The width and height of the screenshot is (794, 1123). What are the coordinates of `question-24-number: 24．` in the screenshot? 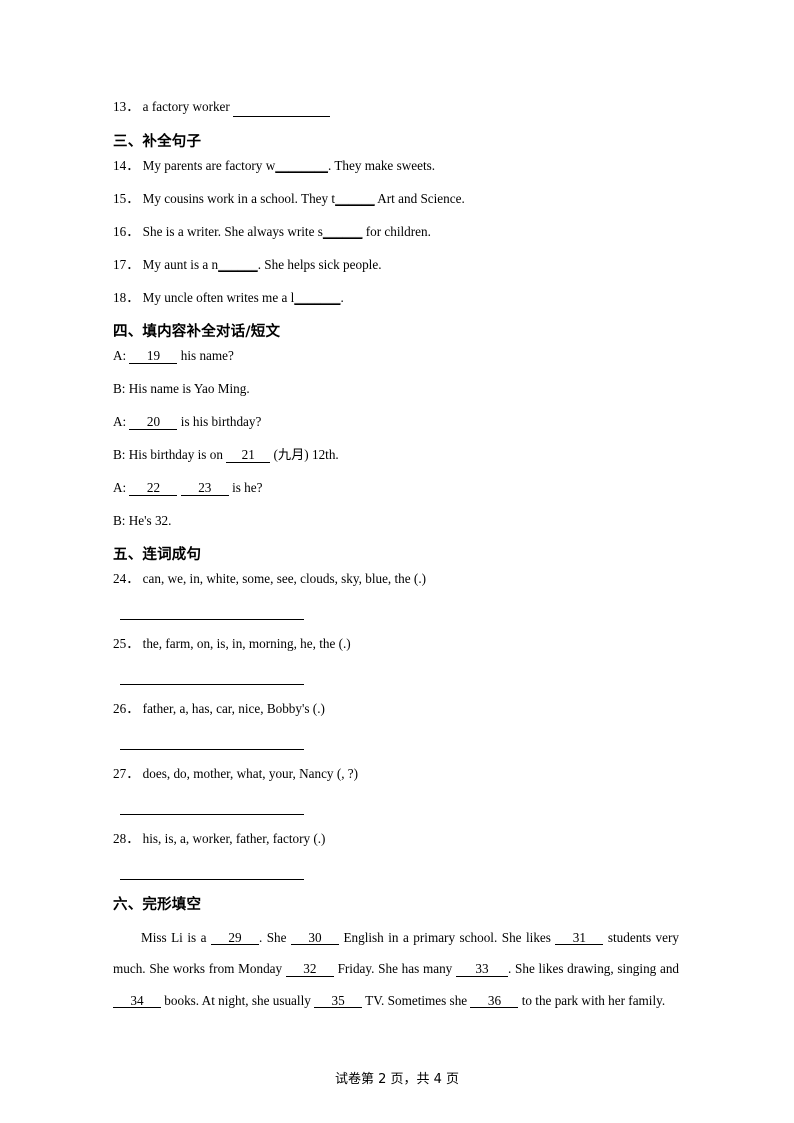 It's located at (126, 579).